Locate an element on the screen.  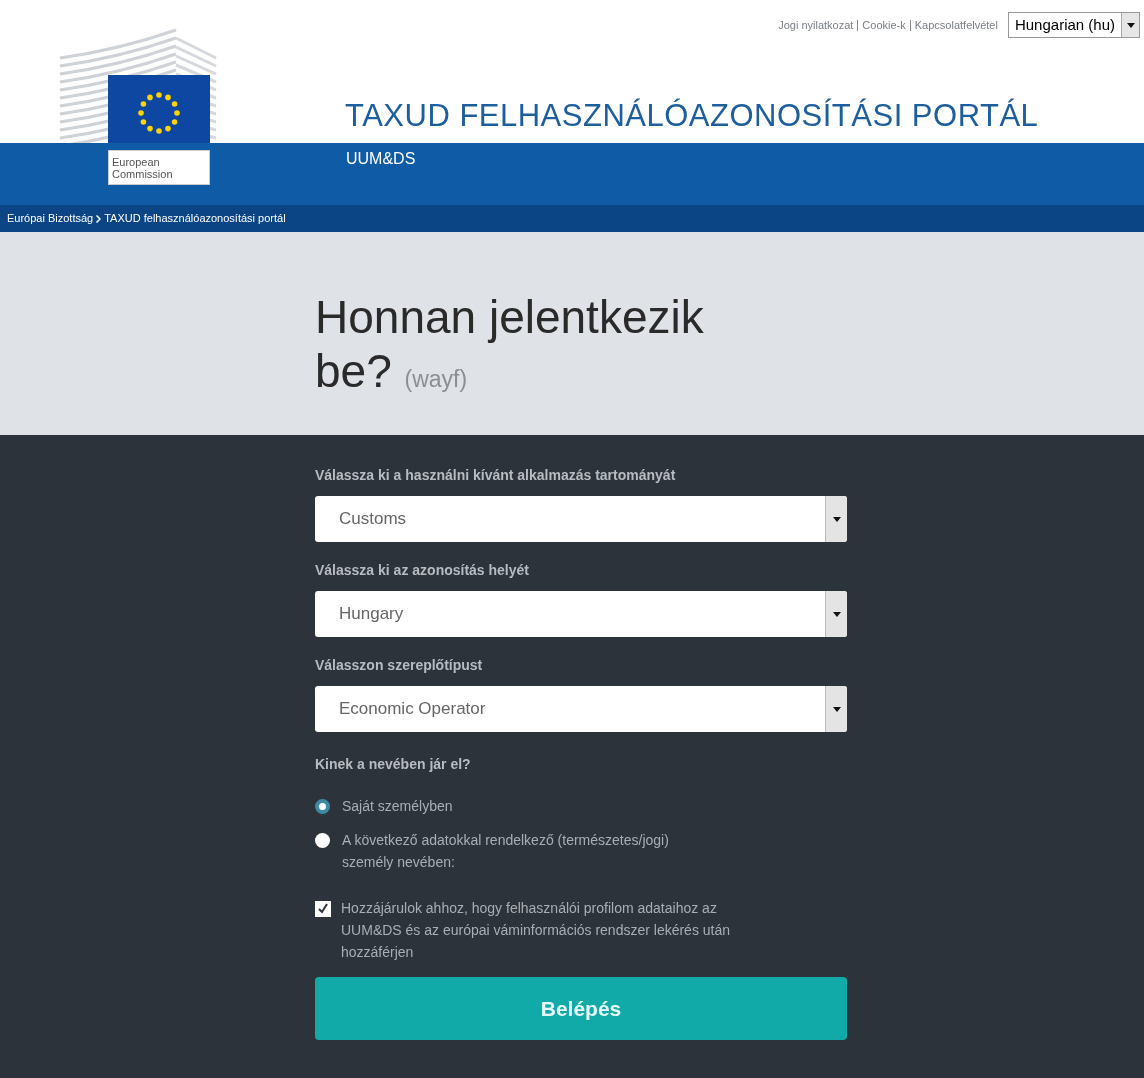
dropdown-select: Hungary is located at coordinates (581, 614).